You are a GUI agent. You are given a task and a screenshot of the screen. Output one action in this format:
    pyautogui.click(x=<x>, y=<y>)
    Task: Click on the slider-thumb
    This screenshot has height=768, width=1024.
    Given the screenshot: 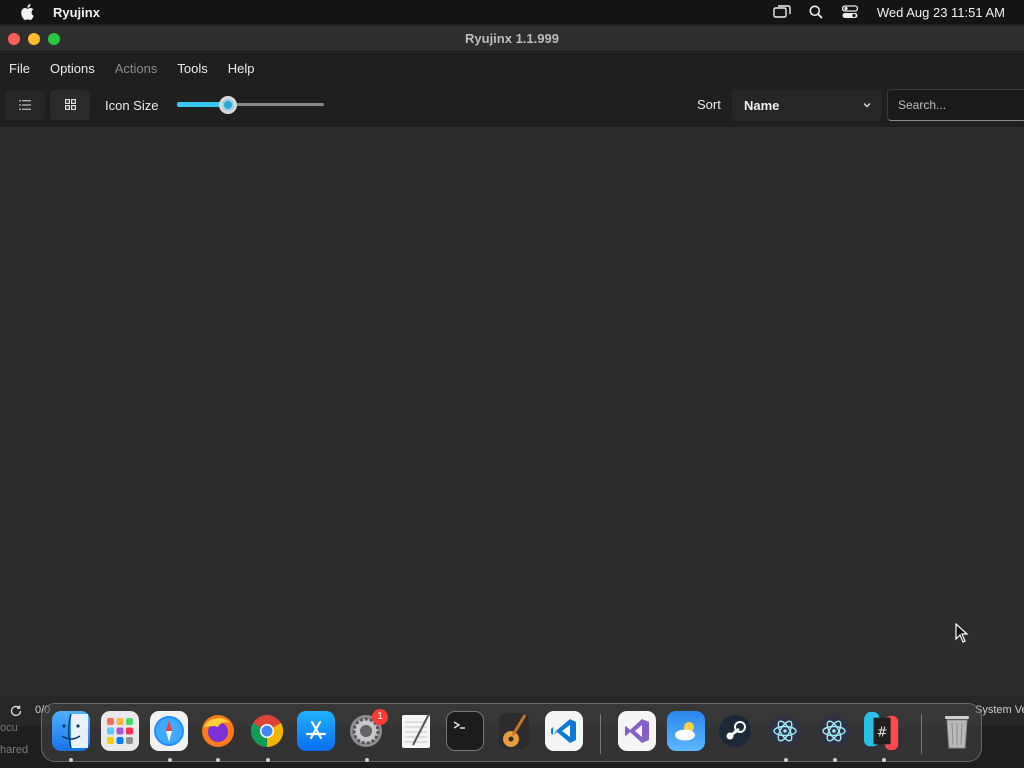 What is the action you would take?
    pyautogui.click(x=228, y=105)
    